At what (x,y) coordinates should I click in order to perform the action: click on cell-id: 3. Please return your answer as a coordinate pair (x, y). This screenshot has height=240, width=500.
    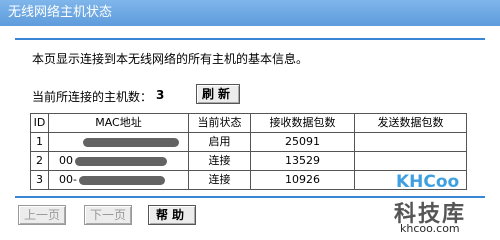
    Looking at the image, I should click on (39, 180).